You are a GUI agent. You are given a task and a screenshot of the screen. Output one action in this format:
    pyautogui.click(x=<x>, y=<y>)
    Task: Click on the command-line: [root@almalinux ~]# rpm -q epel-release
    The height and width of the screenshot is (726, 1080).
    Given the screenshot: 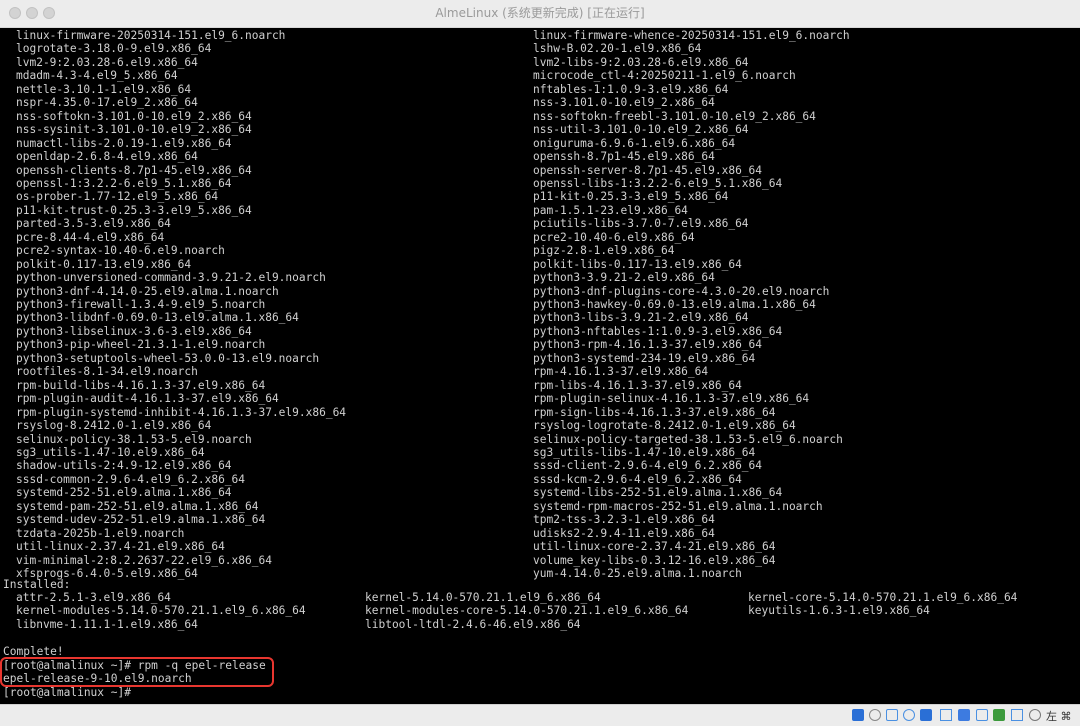 What is the action you would take?
    pyautogui.click(x=134, y=665)
    